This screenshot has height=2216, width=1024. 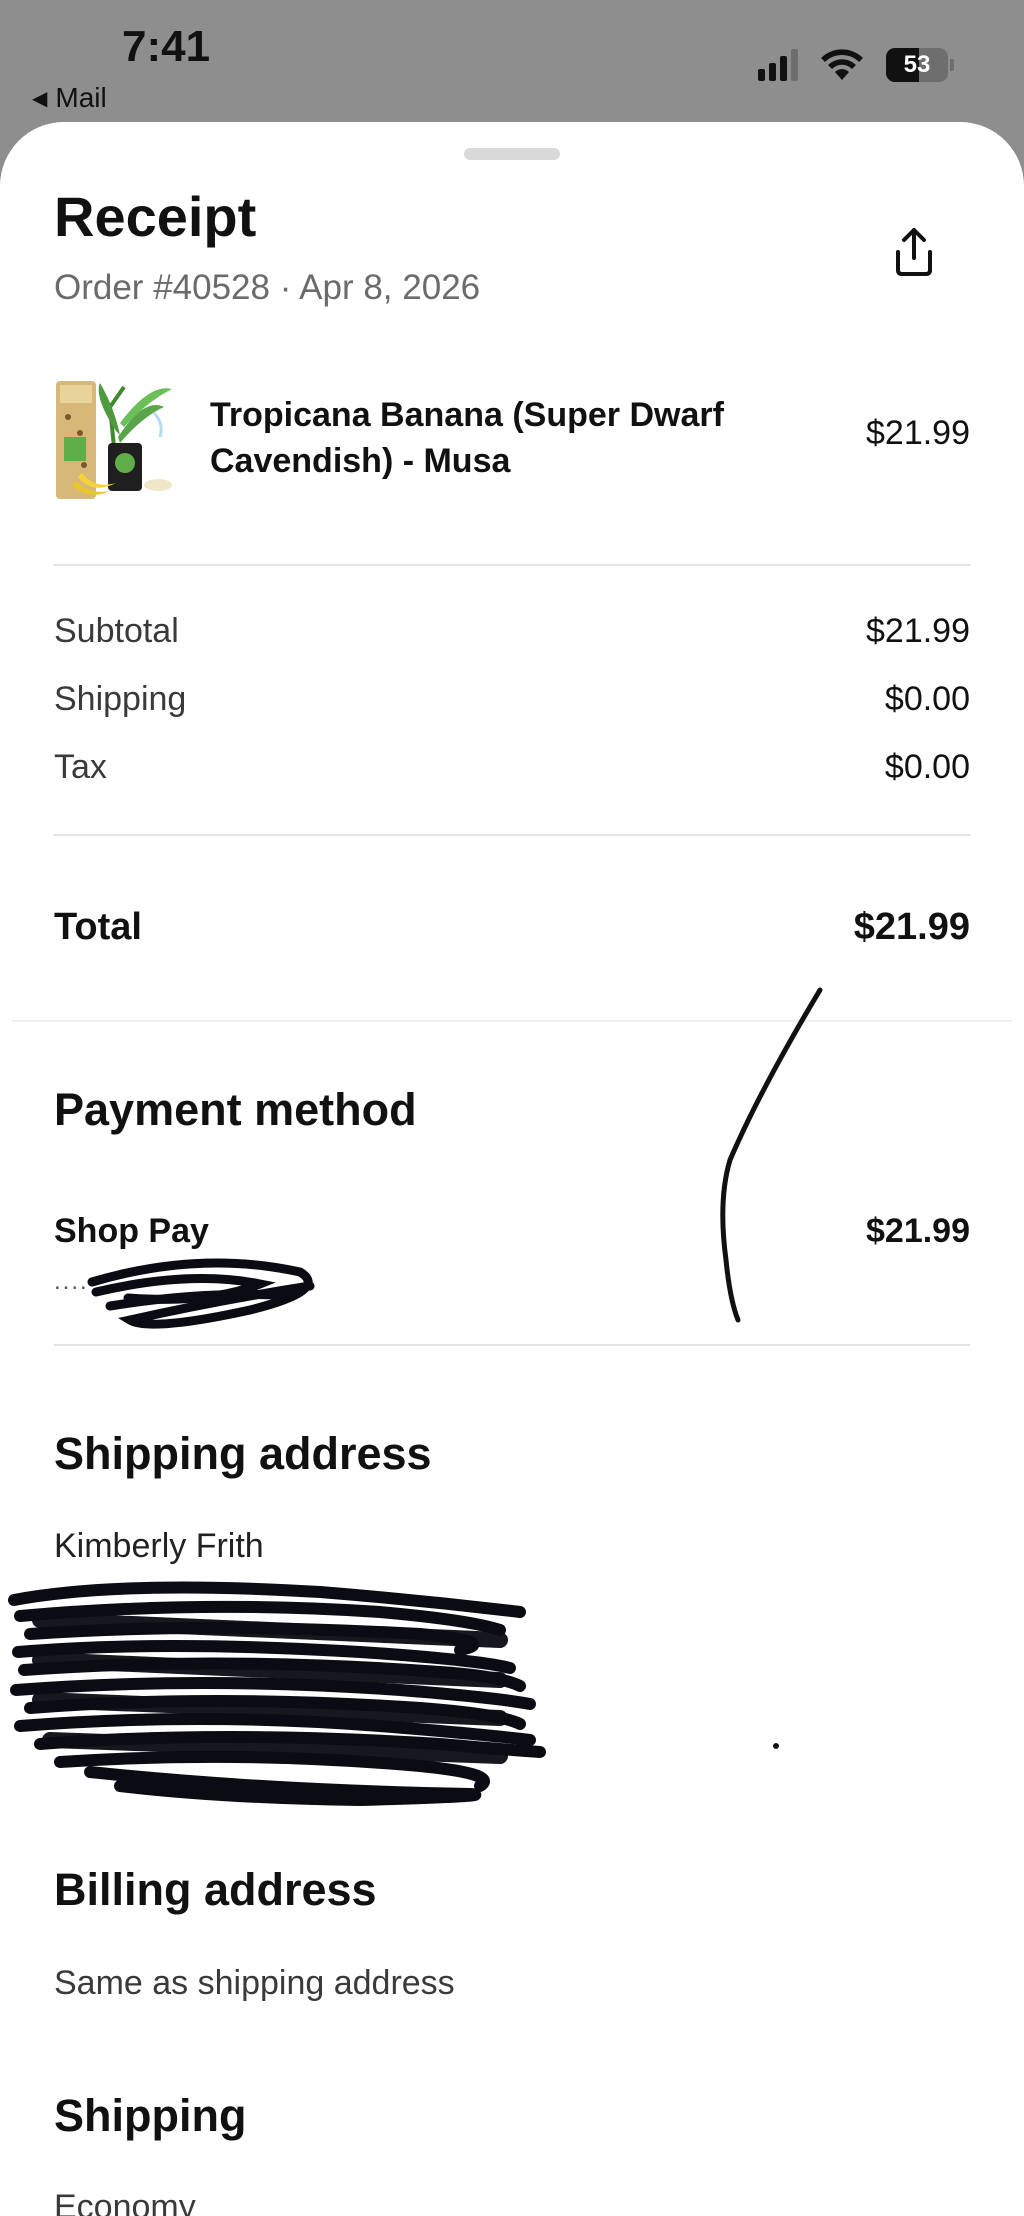 What do you see at coordinates (235, 1109) in the screenshot?
I see `payment-method-heading: Payment method` at bounding box center [235, 1109].